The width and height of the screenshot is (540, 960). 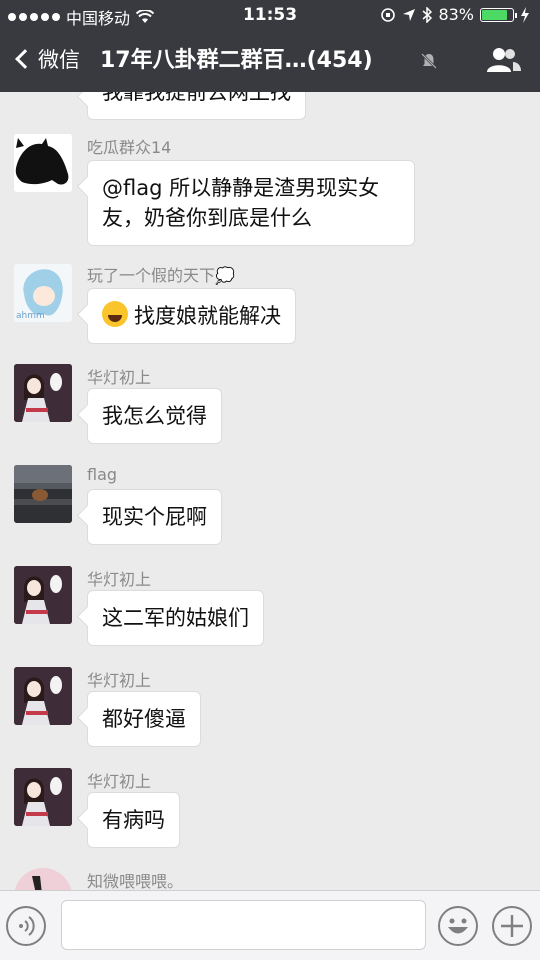 What do you see at coordinates (161, 275) in the screenshot?
I see `sender-name: 玩了一个假的天下💭` at bounding box center [161, 275].